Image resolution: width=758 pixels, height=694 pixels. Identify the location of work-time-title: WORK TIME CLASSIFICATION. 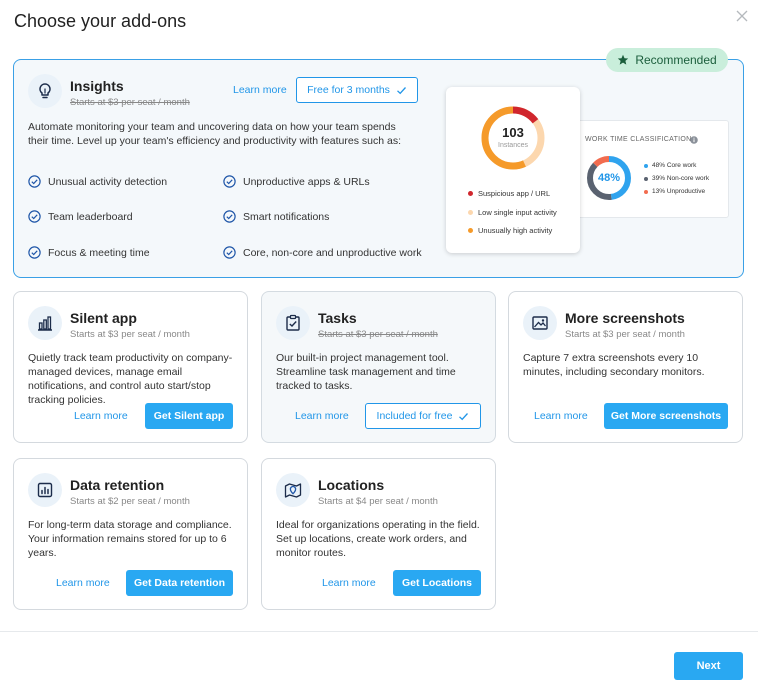
(638, 139).